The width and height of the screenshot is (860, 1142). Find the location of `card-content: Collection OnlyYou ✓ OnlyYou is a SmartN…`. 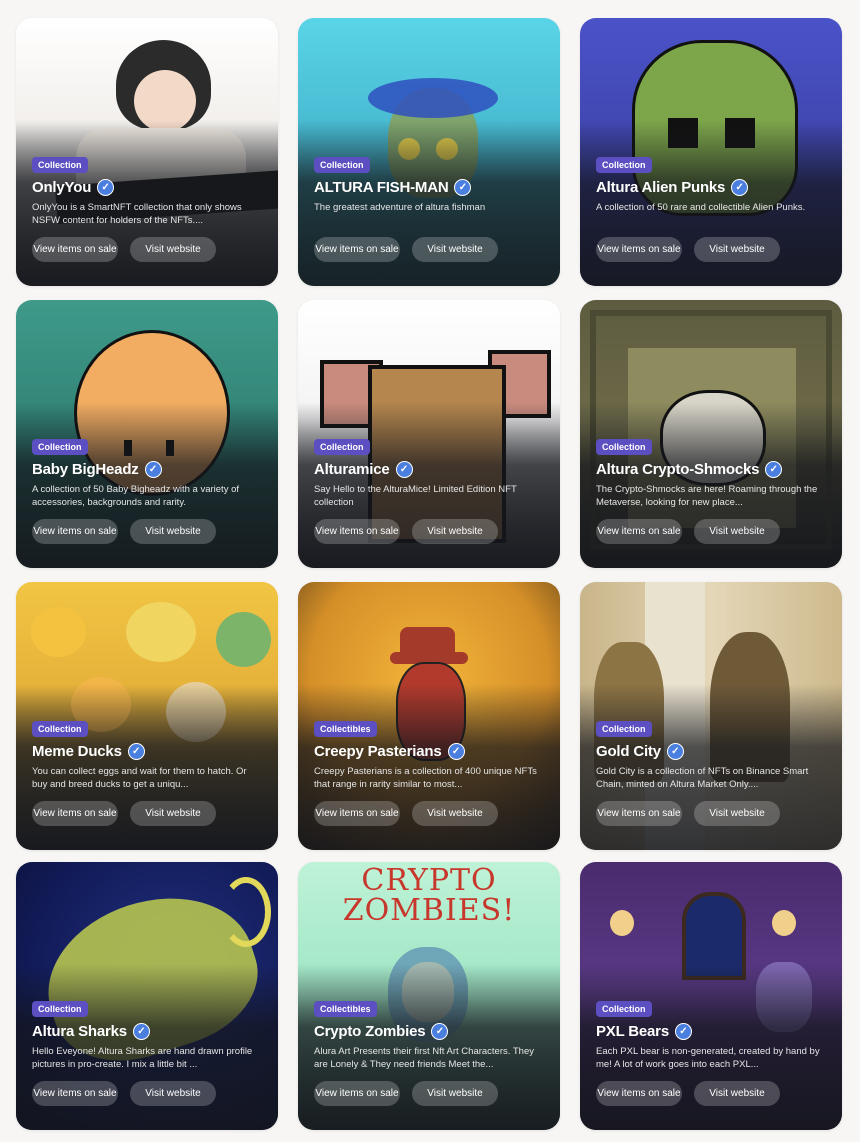

card-content: Collection OnlyYou ✓ OnlyYou is a SmartN… is located at coordinates (147, 208).